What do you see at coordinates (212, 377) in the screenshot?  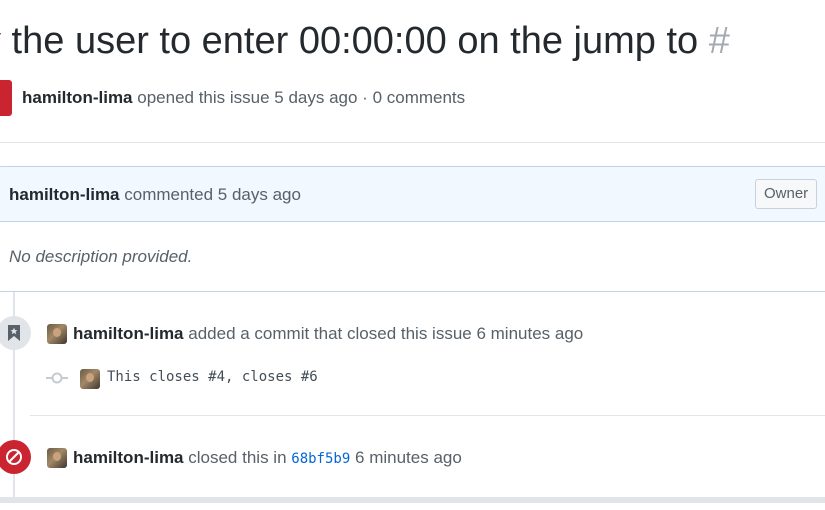 I see `commit-message-link: This closes #4, closes #6` at bounding box center [212, 377].